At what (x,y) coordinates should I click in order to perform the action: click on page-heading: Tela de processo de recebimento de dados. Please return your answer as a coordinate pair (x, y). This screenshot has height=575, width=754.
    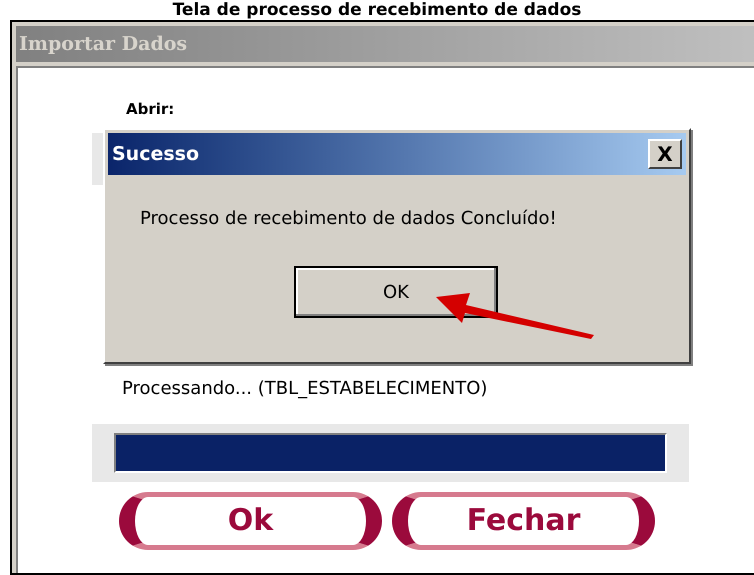
    Looking at the image, I should click on (377, 10).